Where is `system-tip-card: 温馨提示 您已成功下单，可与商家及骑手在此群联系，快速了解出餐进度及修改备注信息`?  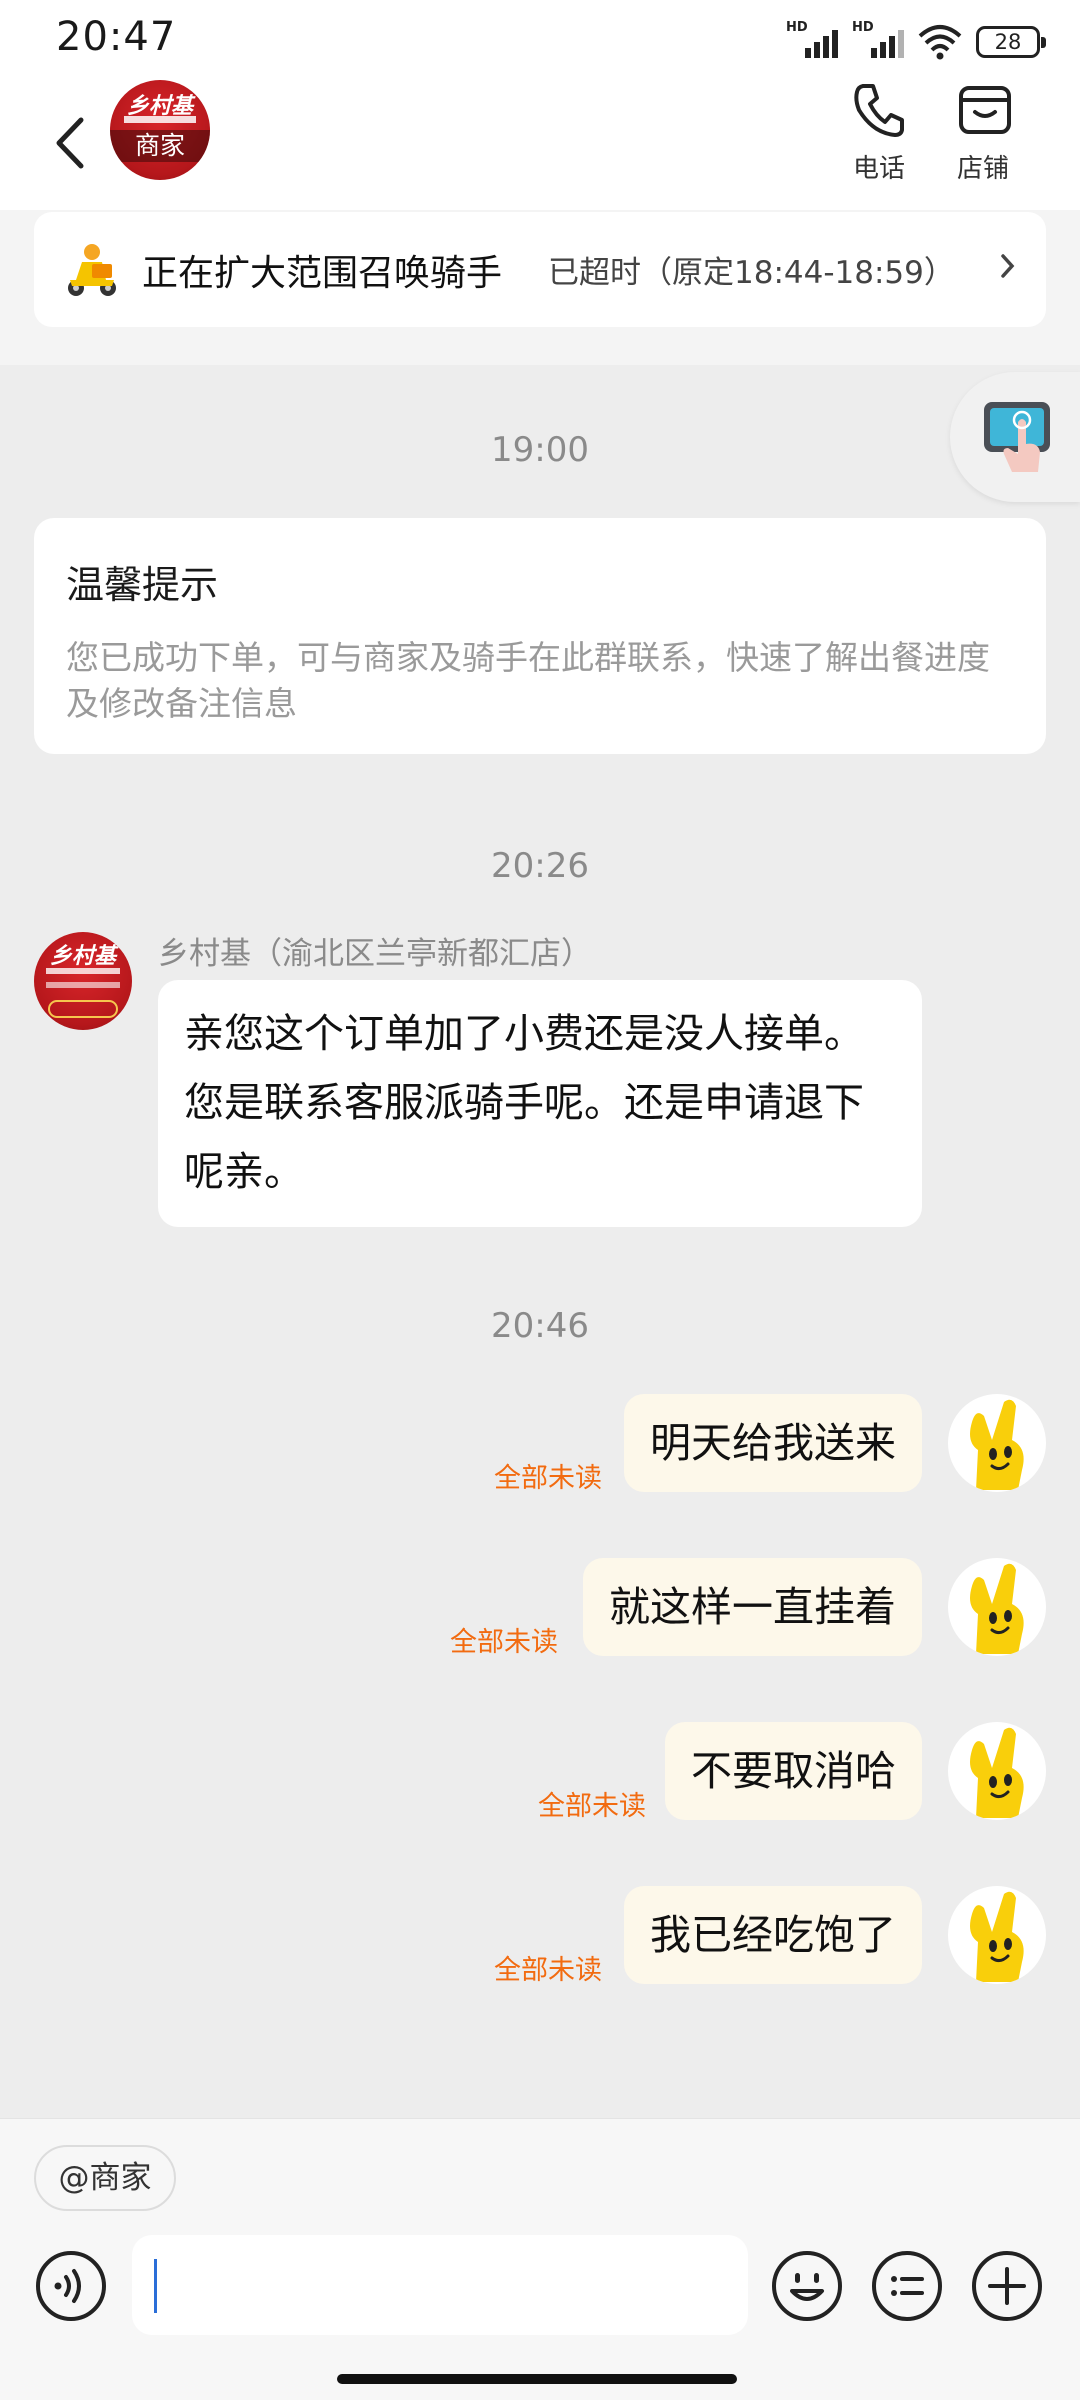 system-tip-card: 温馨提示 您已成功下单，可与商家及骑手在此群联系，快速了解出餐进度及修改备注信息 is located at coordinates (540, 636).